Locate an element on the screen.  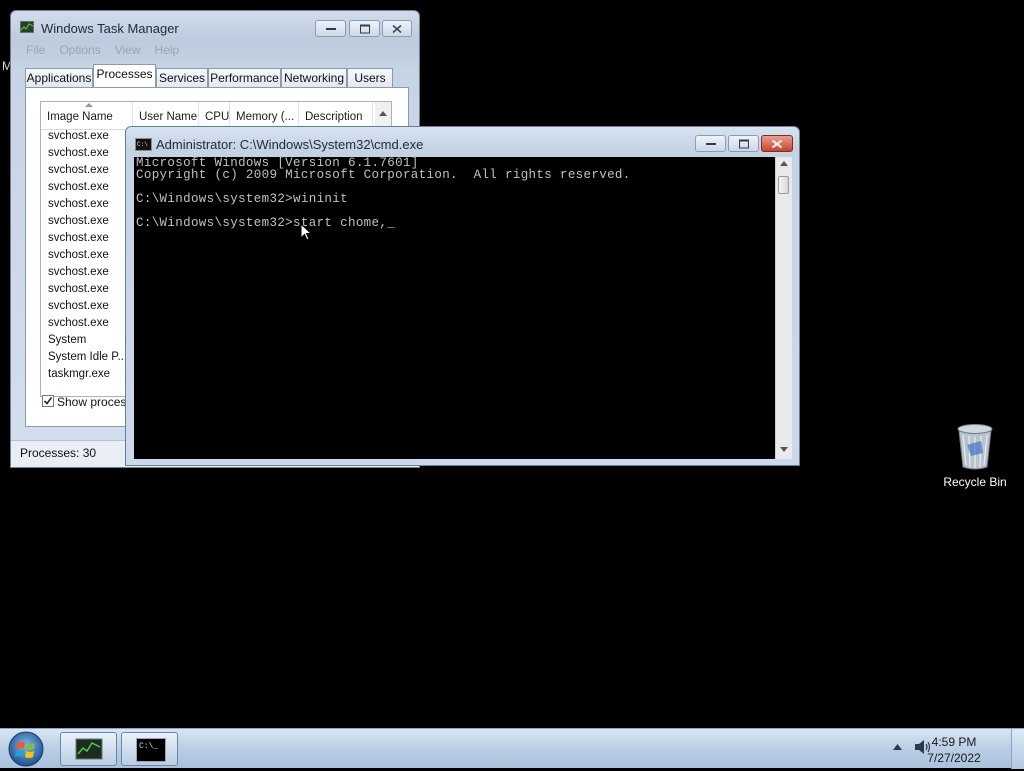
tab-networking: Networking is located at coordinates (314, 77).